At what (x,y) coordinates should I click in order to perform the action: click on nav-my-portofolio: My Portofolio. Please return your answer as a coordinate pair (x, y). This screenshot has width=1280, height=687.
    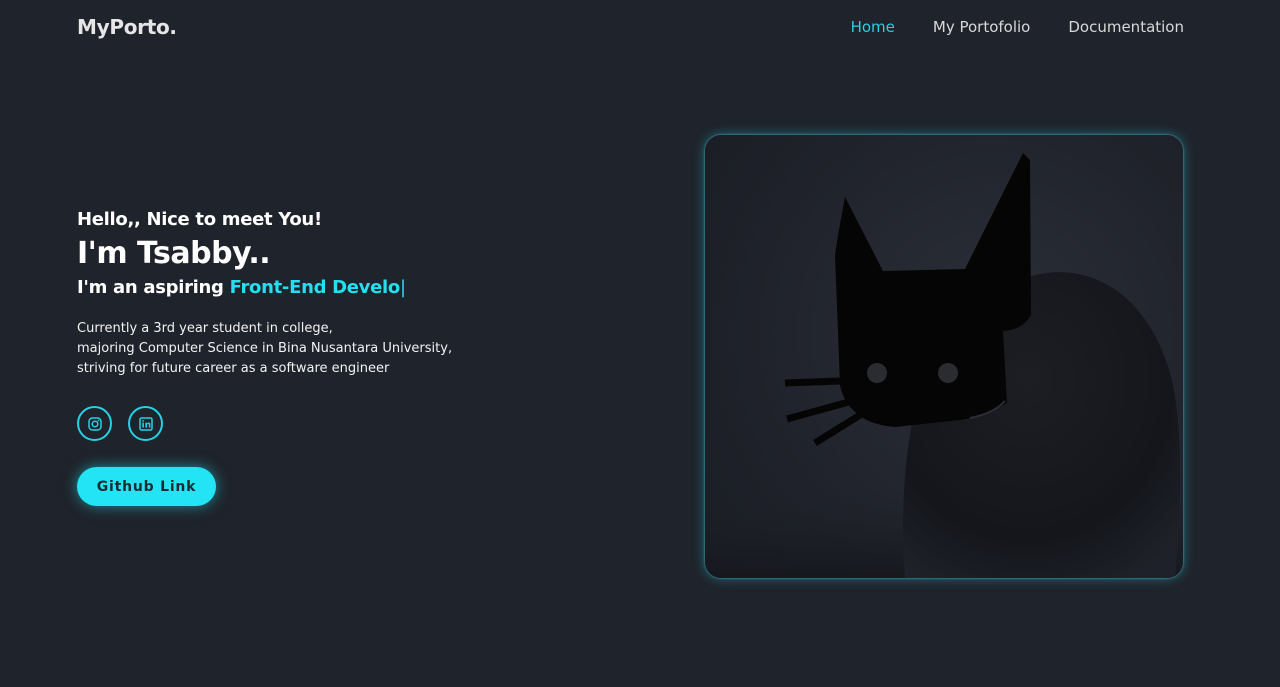
    Looking at the image, I should click on (981, 27).